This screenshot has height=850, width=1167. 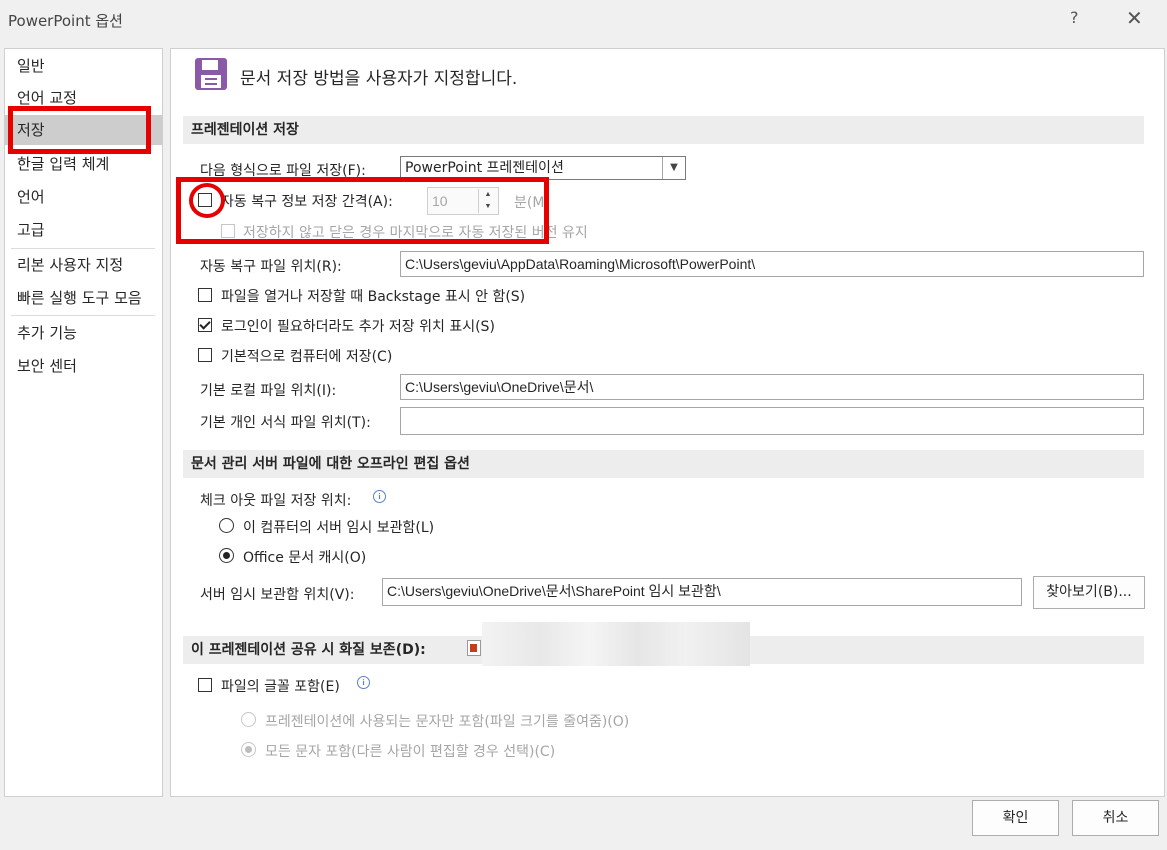 What do you see at coordinates (83, 366) in the screenshot?
I see `nav-item-trust-center: 보안 센터` at bounding box center [83, 366].